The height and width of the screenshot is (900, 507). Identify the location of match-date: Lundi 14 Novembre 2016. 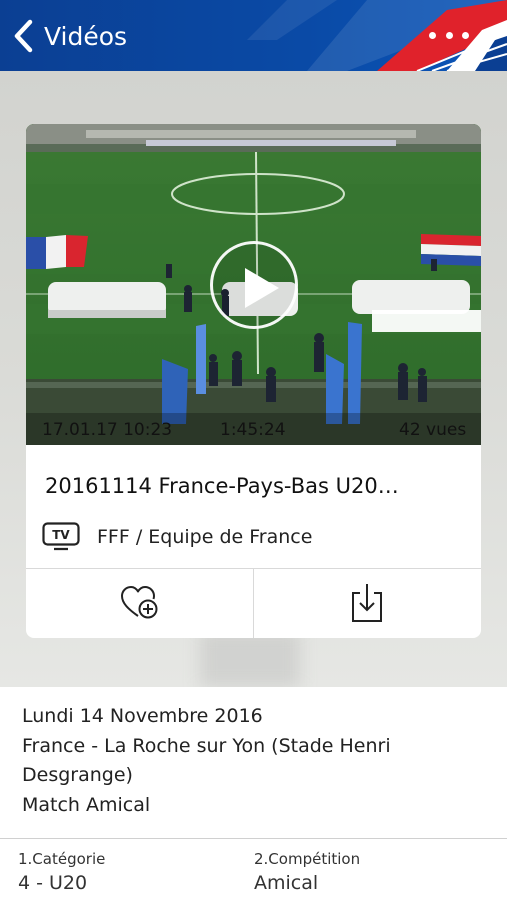
(142, 716).